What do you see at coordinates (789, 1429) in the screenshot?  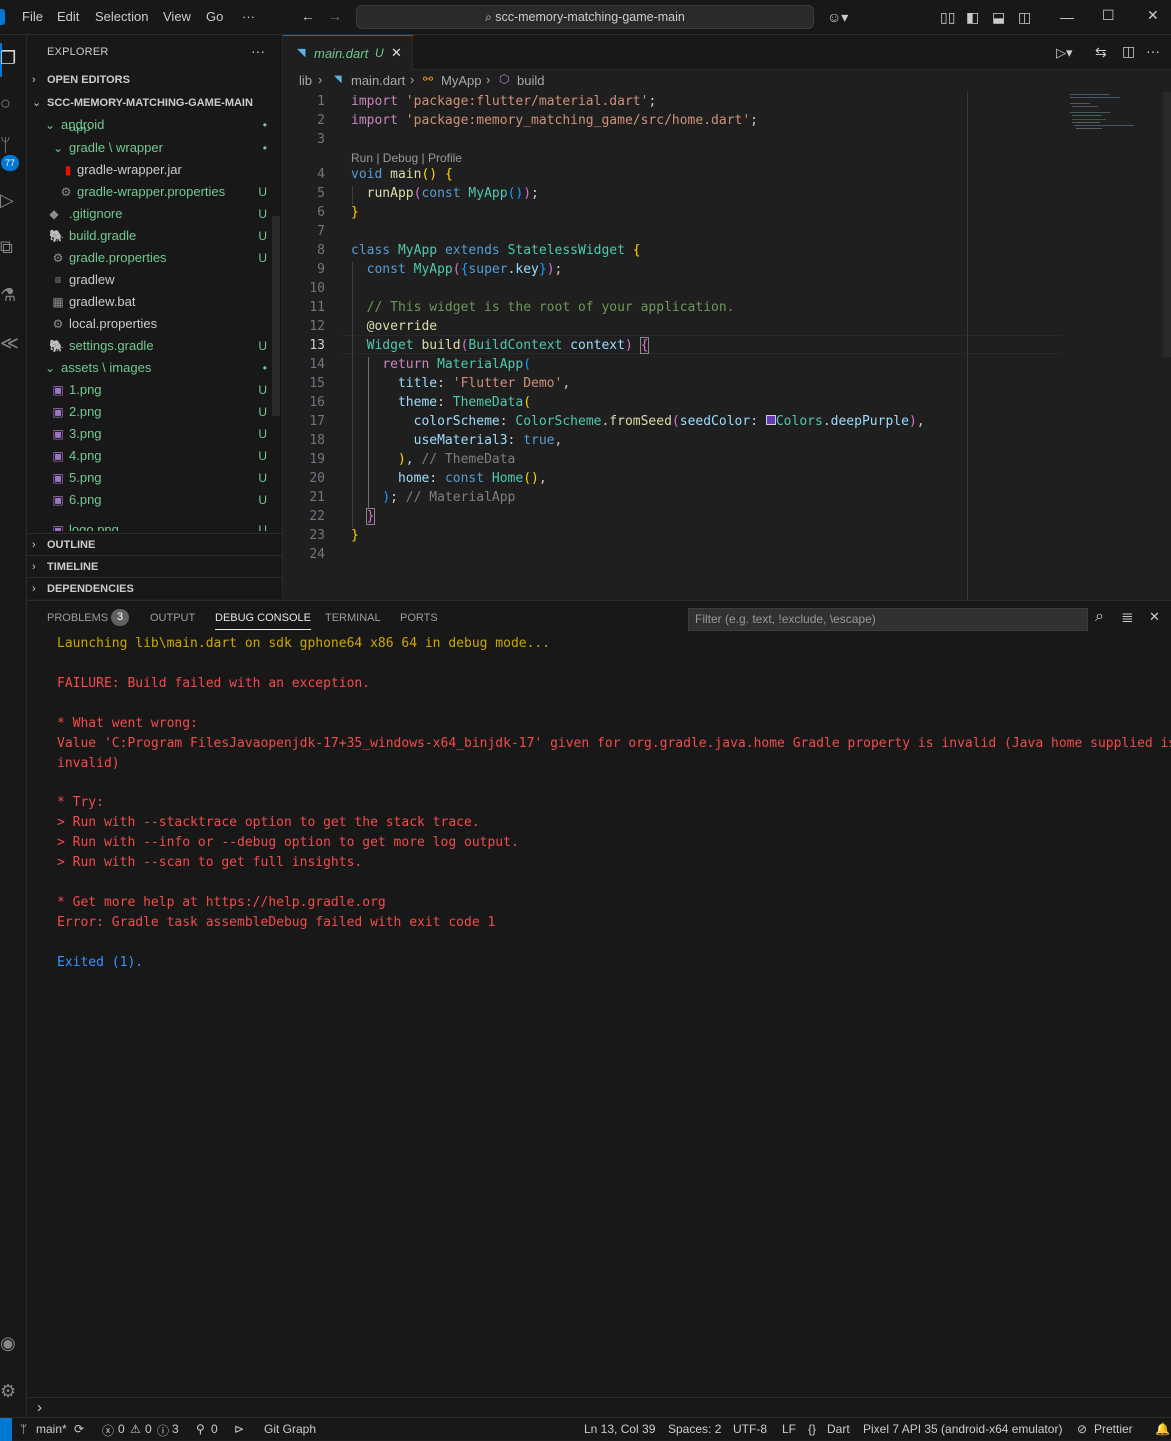 I see `line-ending: LF` at bounding box center [789, 1429].